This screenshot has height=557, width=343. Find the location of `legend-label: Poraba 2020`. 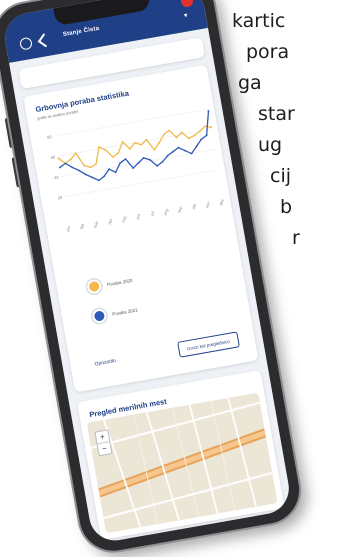

legend-label: Poraba 2020 is located at coordinates (119, 282).